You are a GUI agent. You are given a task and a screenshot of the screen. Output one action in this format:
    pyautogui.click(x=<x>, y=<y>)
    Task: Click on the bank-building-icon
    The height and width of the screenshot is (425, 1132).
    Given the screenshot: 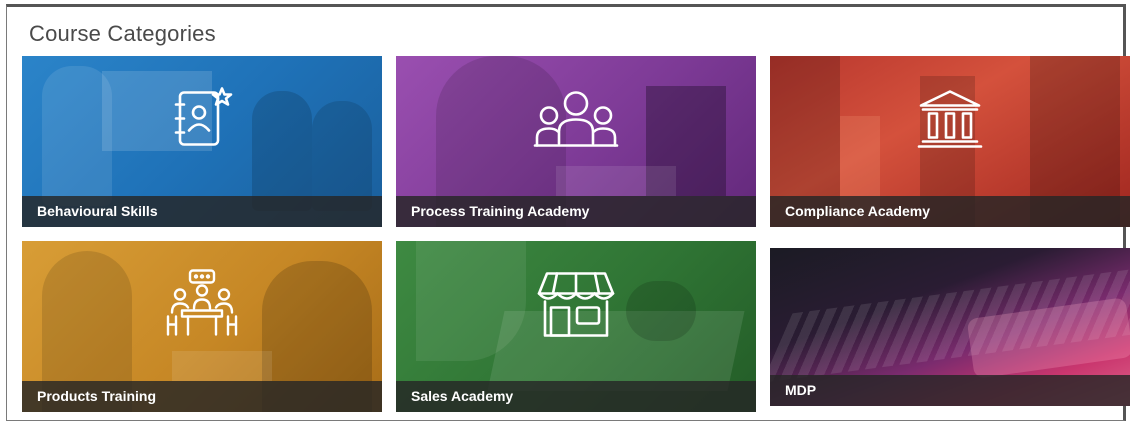 What is the action you would take?
    pyautogui.click(x=950, y=120)
    